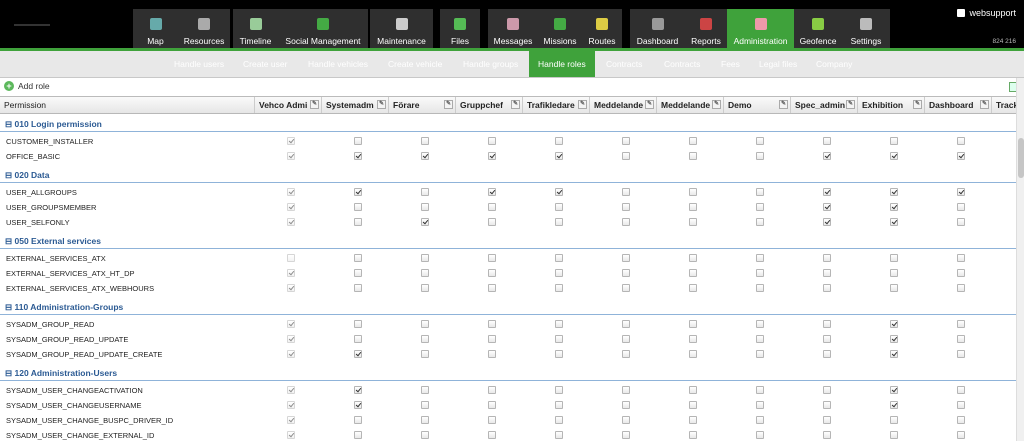 This screenshot has width=1024, height=441. What do you see at coordinates (706, 29) in the screenshot?
I see `nav-item-reports: Reports` at bounding box center [706, 29].